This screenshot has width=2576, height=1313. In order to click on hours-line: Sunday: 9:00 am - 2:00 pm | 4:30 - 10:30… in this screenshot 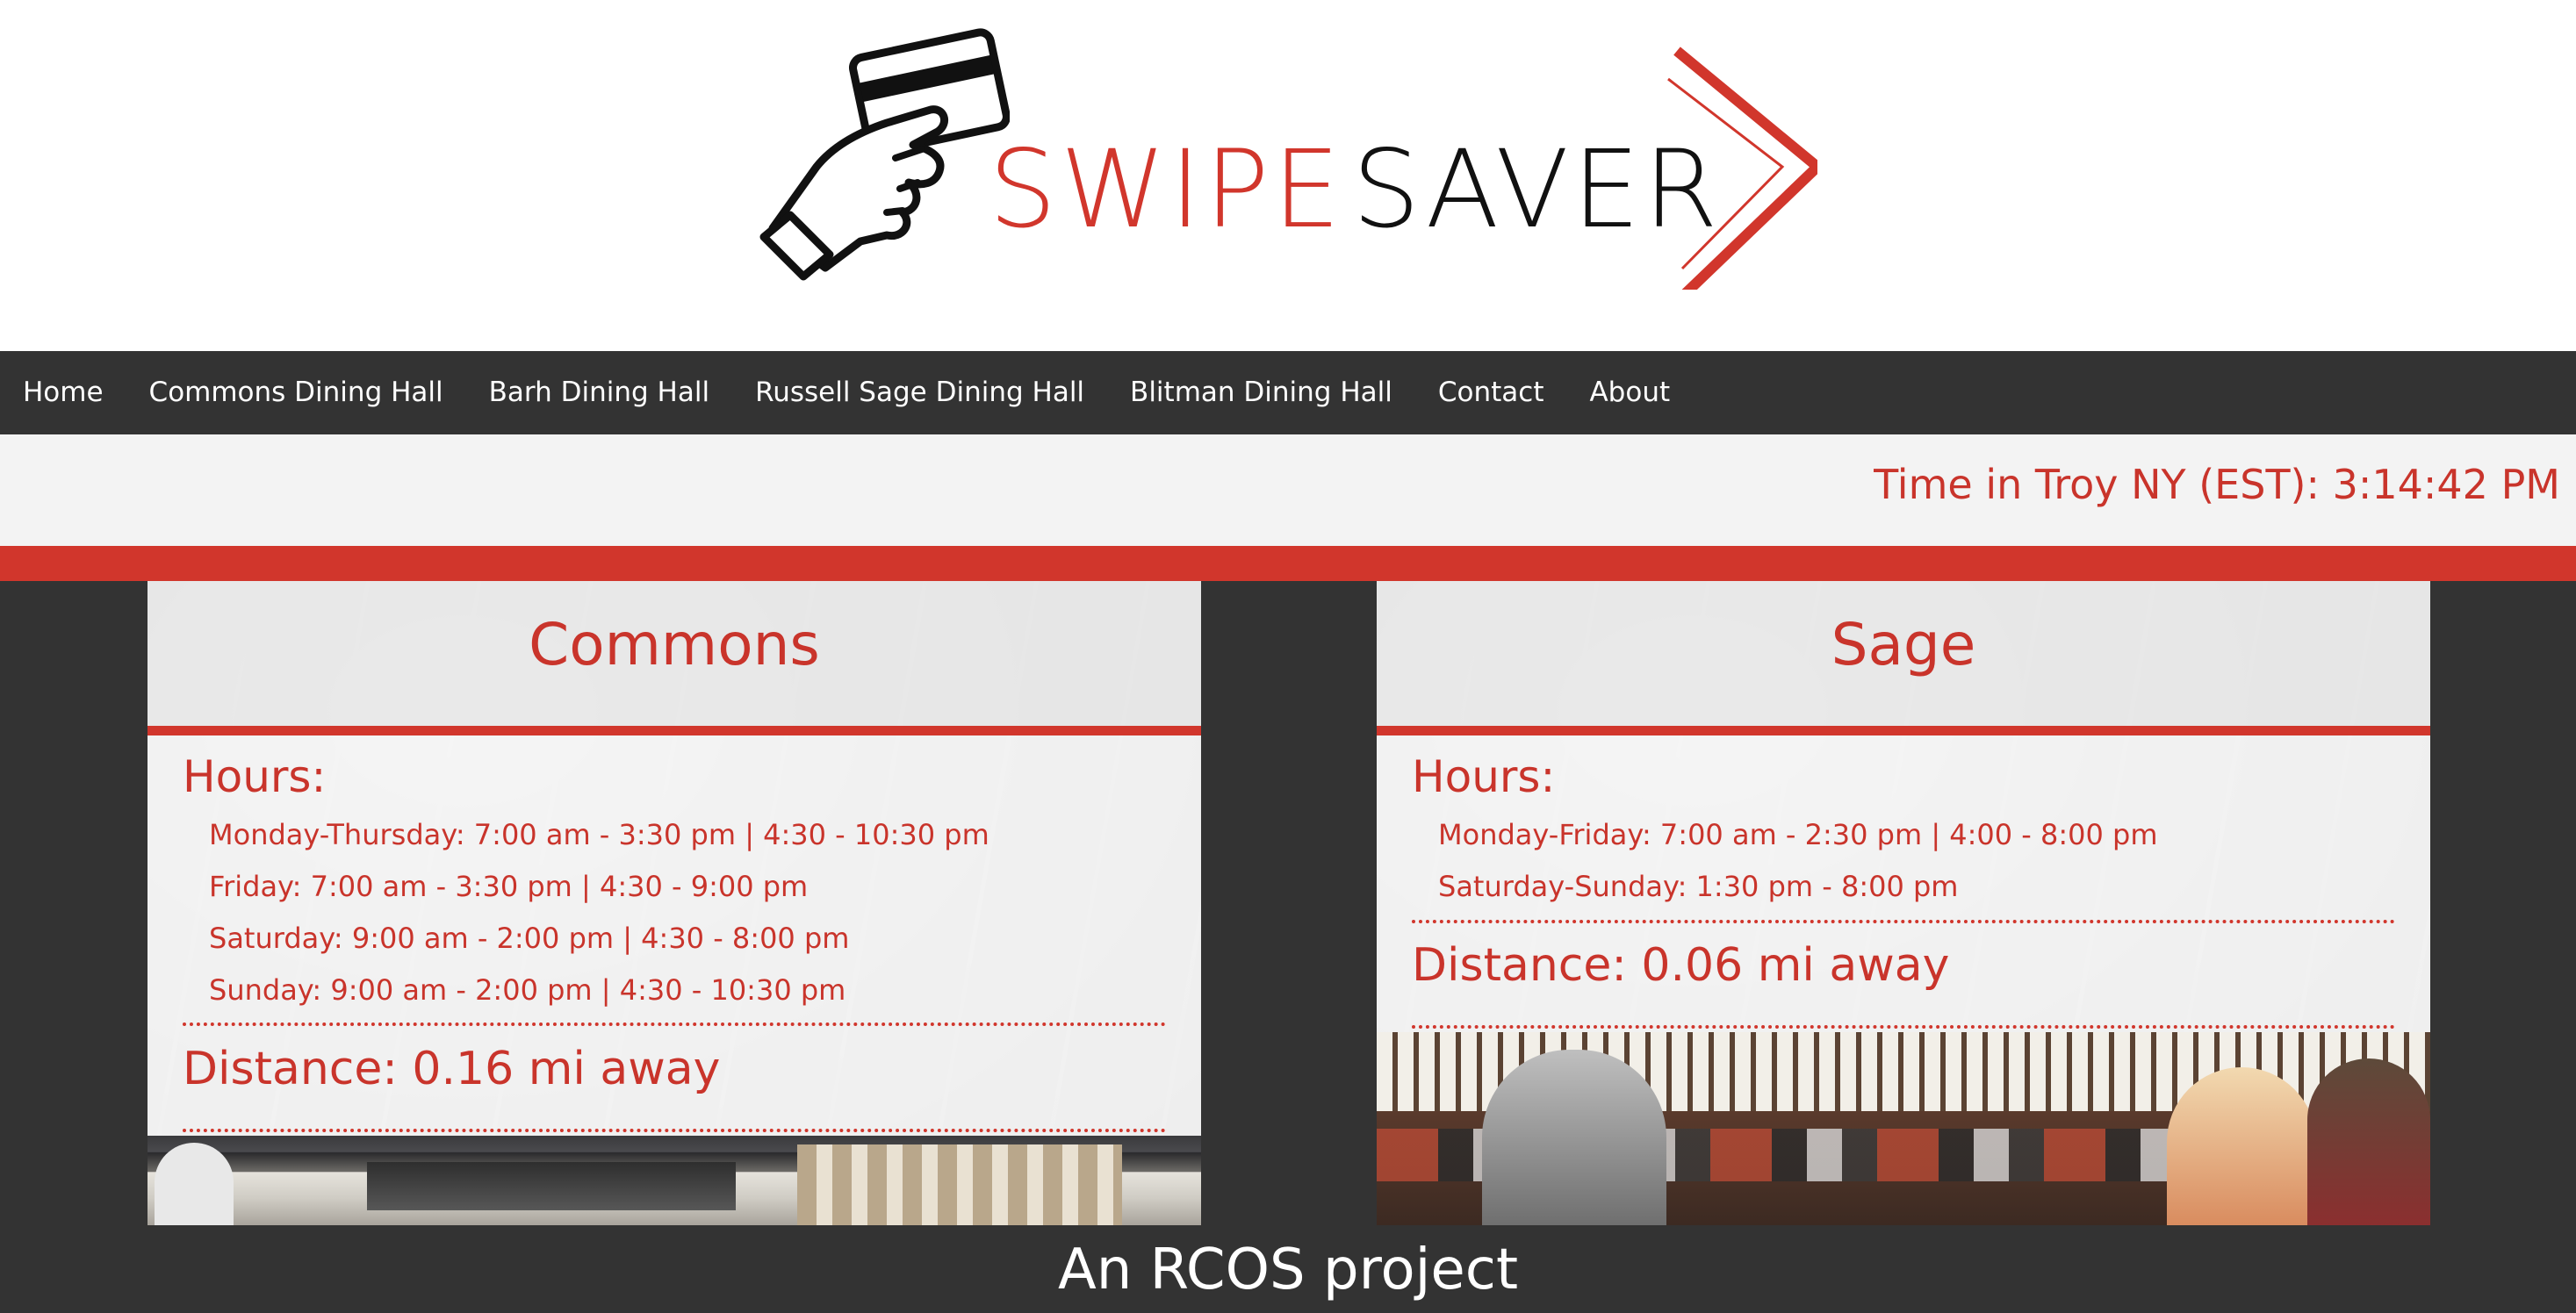, I will do `click(527, 990)`.